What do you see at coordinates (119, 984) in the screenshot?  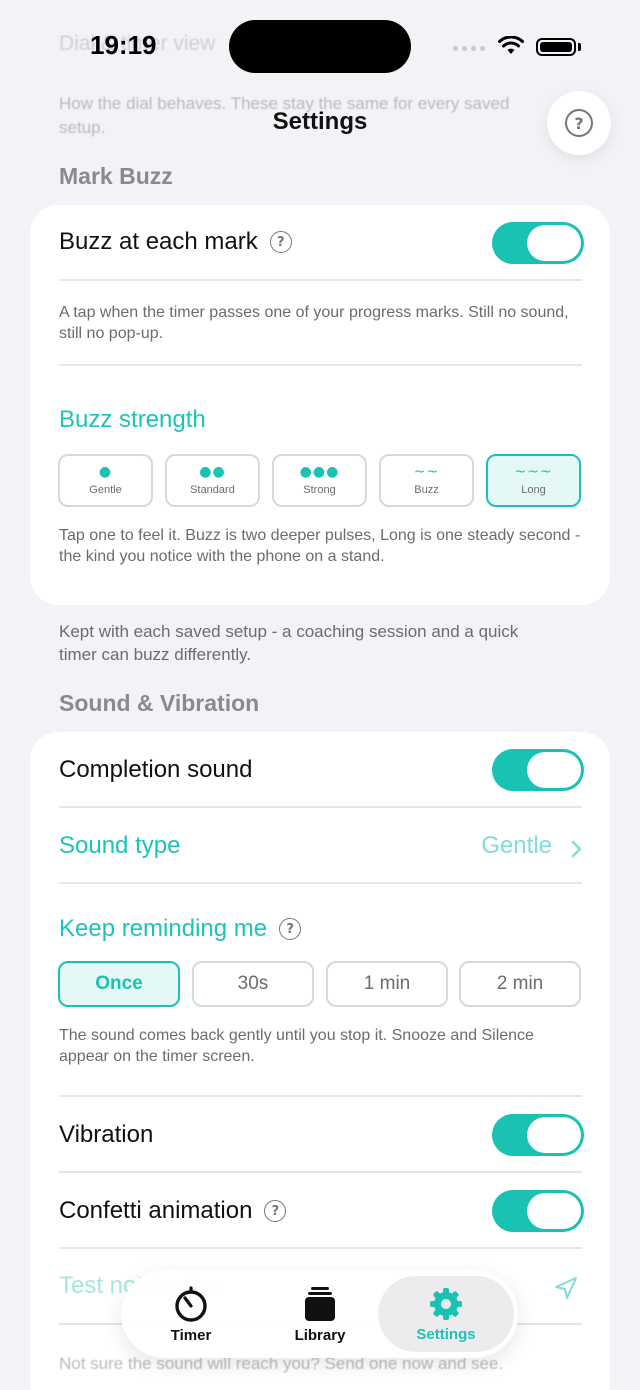 I see `remind-option-once: Once` at bounding box center [119, 984].